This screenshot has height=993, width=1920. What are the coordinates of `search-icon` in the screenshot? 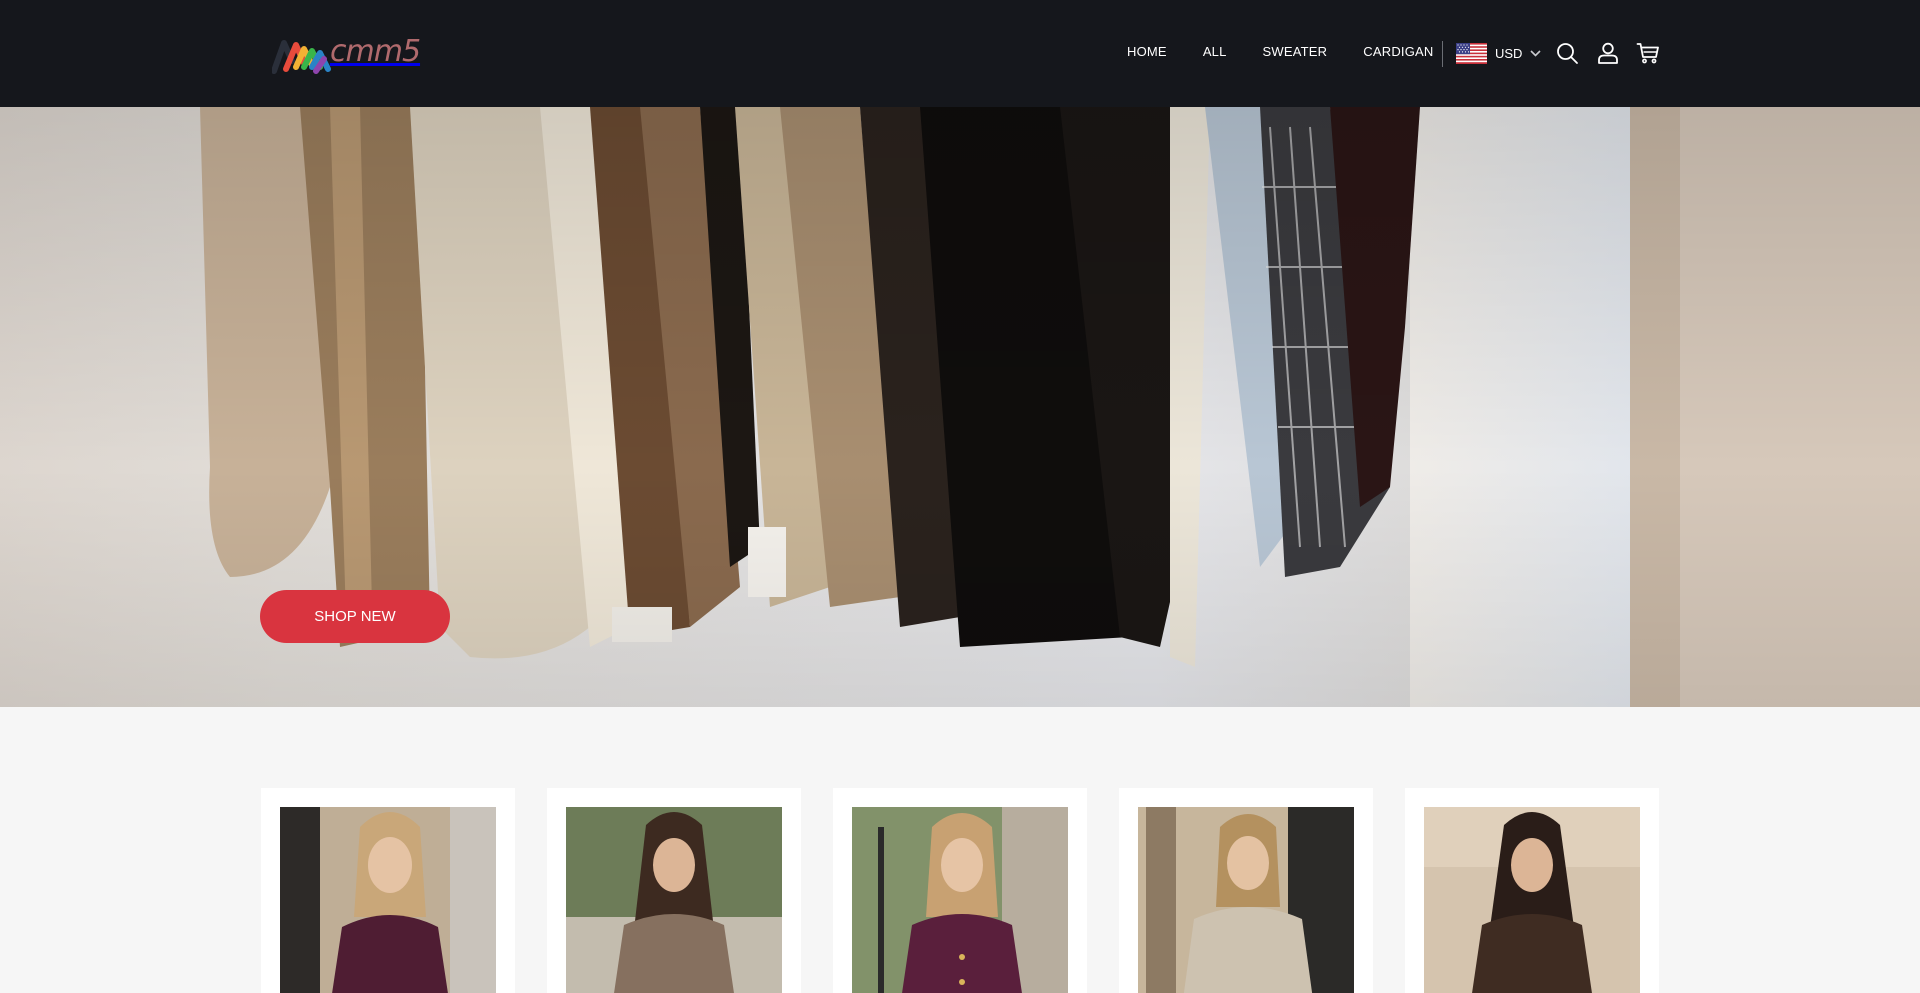 It's located at (1567, 53).